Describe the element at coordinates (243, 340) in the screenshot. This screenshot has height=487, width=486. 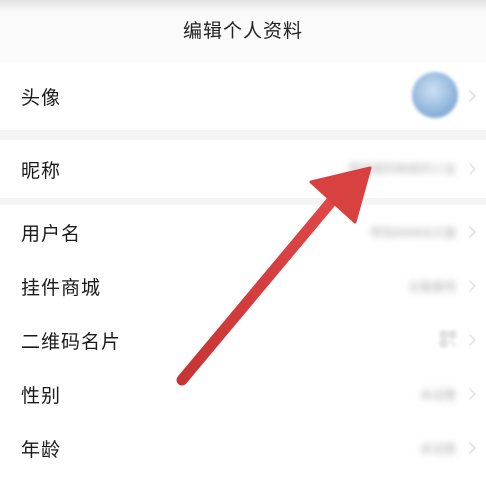
I see `row-qr-card: 二维码名片` at that location.